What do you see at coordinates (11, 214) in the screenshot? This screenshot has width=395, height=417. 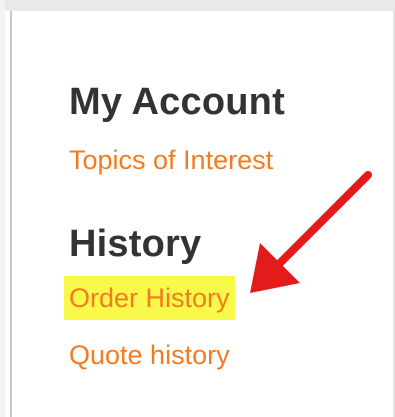 I see `left-border-divider` at bounding box center [11, 214].